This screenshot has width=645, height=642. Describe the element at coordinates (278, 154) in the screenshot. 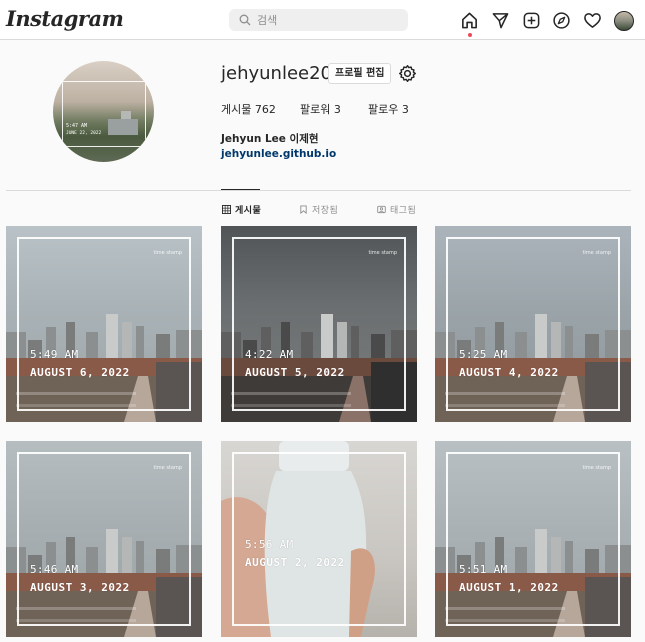

I see `profile-website-link: jehyunlee.github.io` at that location.